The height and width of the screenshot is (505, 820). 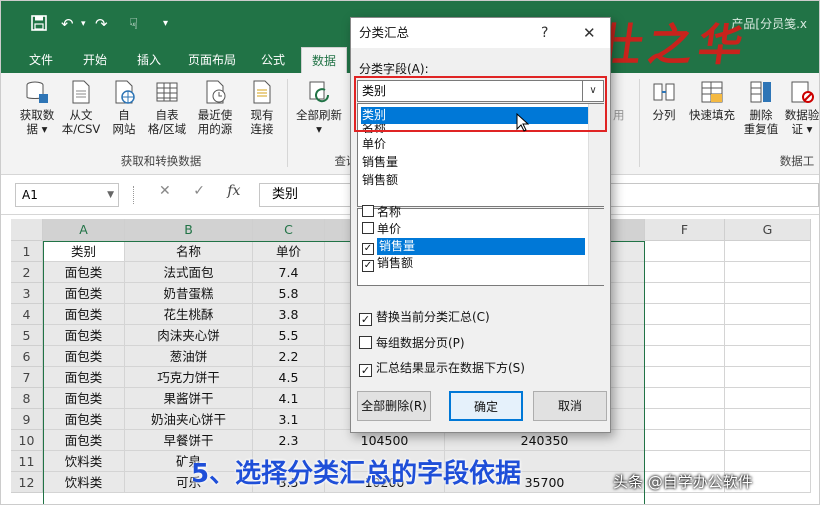 What do you see at coordinates (27, 251) in the screenshot?
I see `row-header: 1` at bounding box center [27, 251].